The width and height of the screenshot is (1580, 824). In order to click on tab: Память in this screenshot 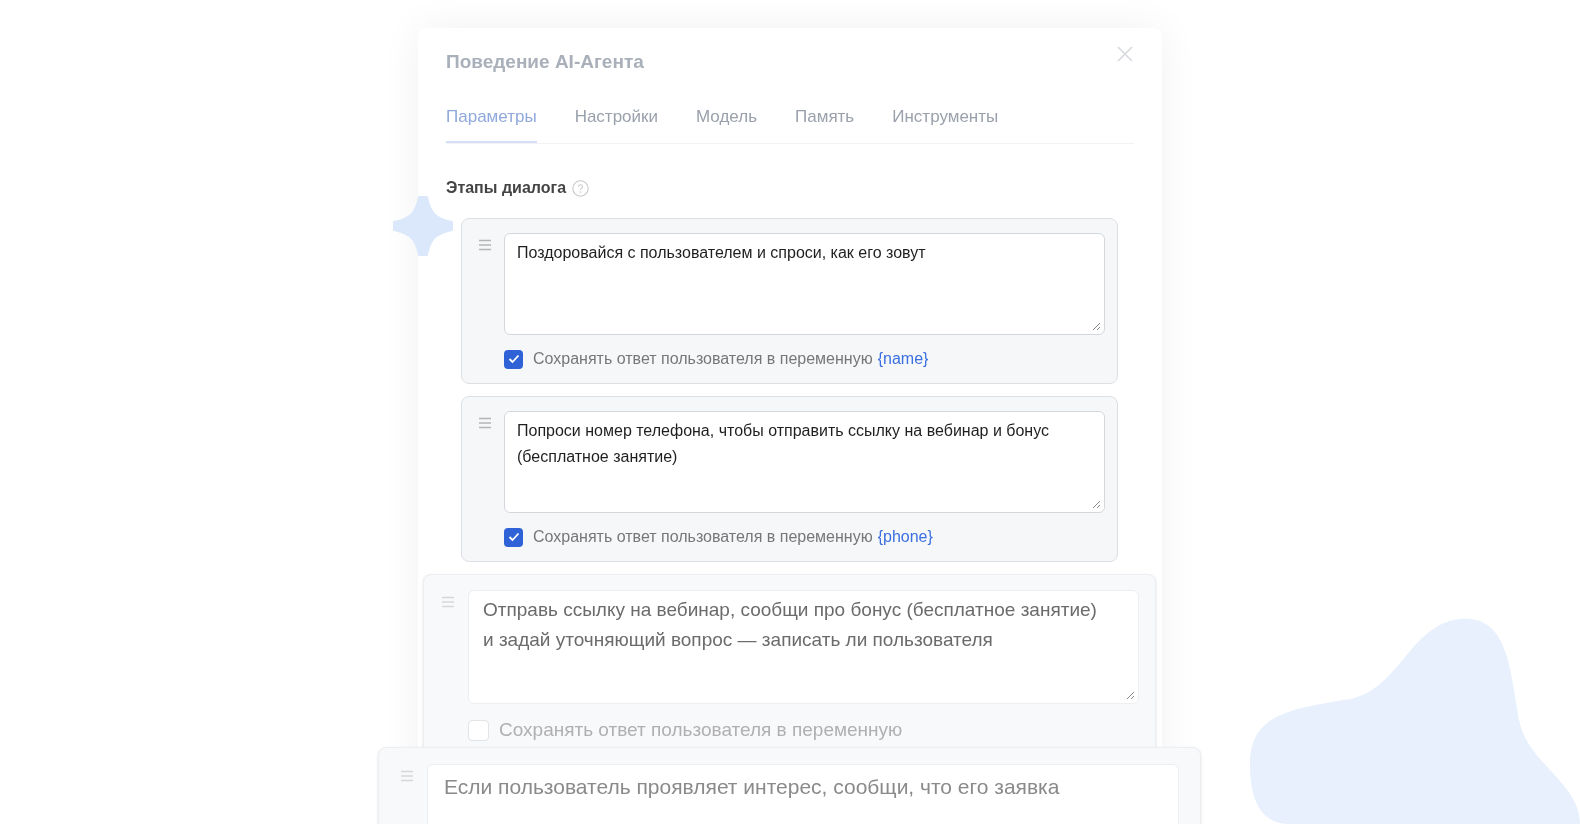, I will do `click(825, 123)`.